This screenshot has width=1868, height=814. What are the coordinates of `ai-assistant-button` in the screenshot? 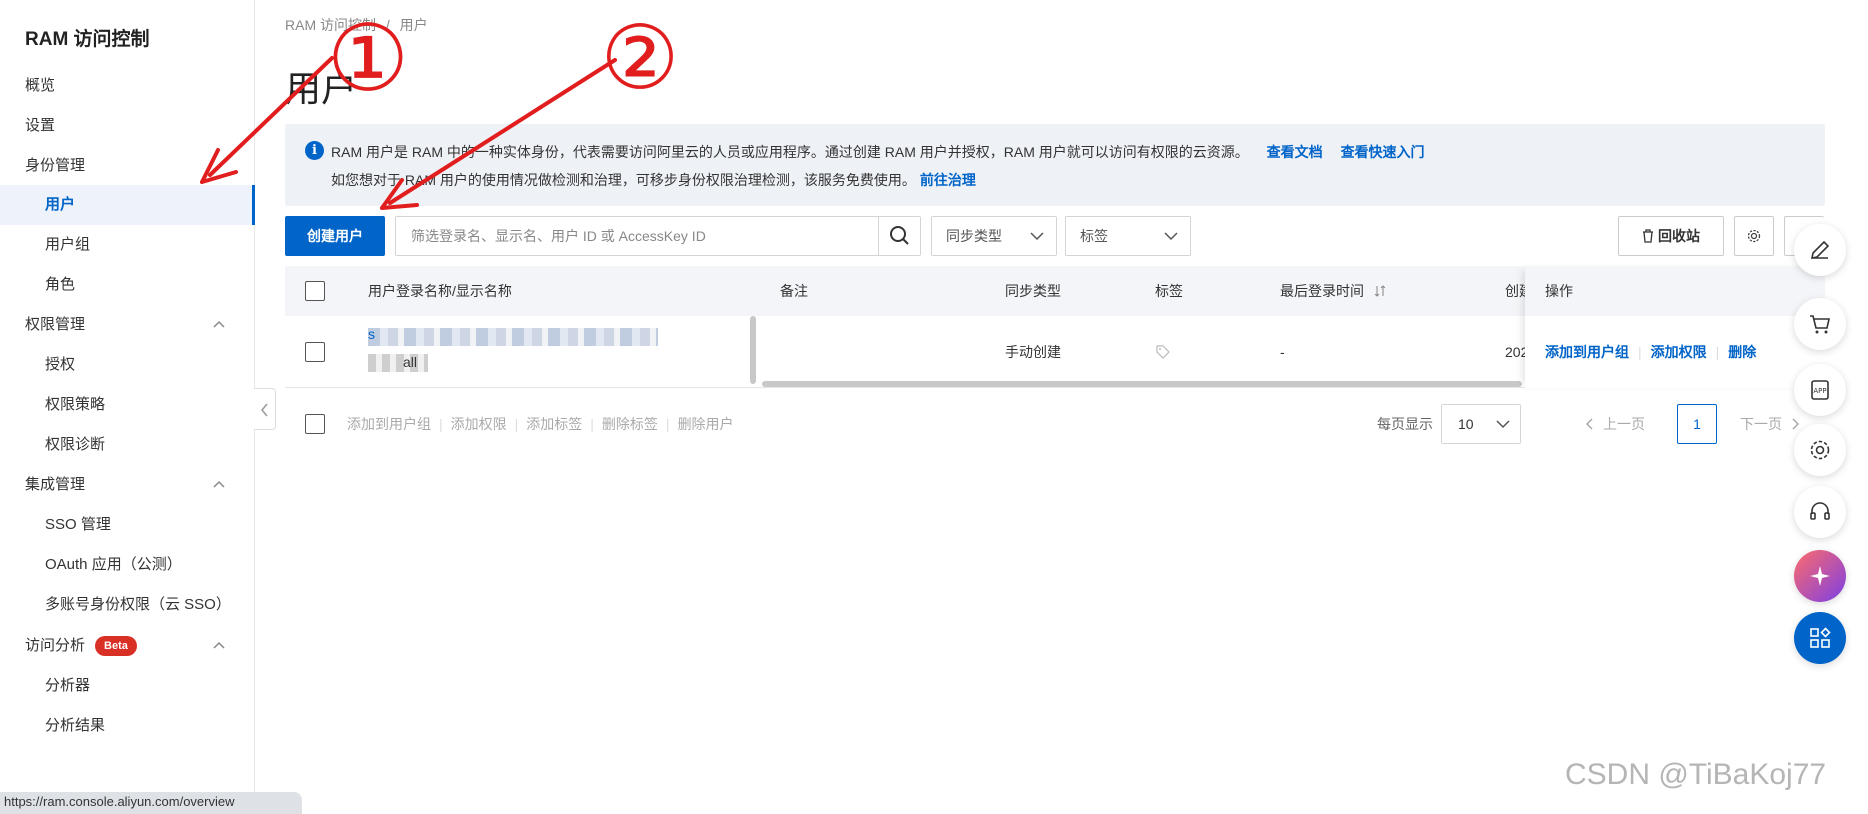 It's located at (1820, 576).